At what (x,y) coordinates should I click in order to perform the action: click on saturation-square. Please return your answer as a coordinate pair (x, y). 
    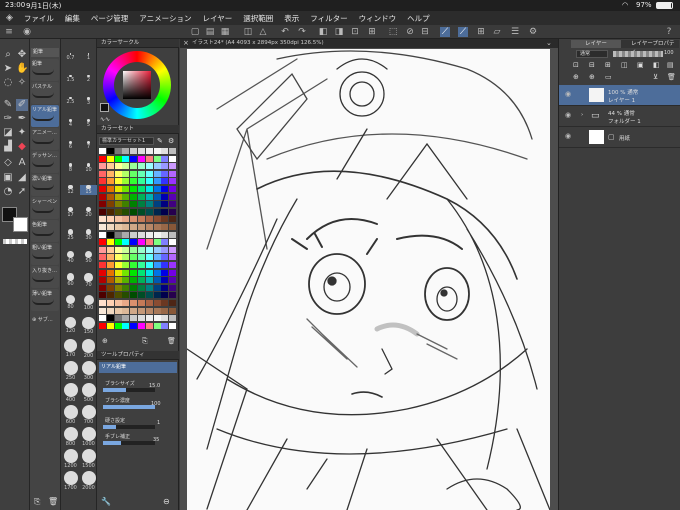
    Looking at the image, I should click on (137, 85).